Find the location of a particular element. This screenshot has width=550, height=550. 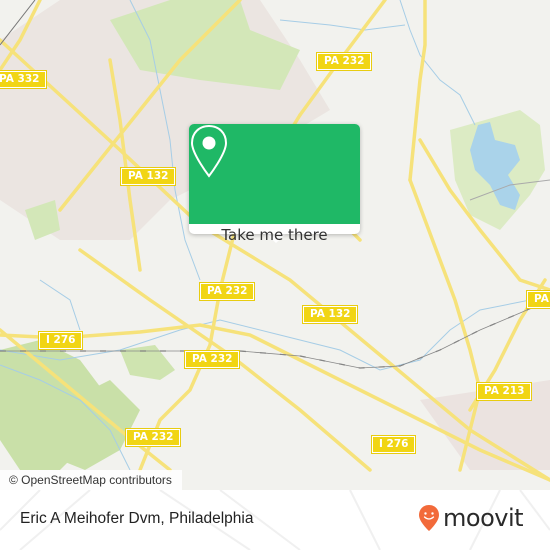

take-me-there-button: Take me there is located at coordinates (274, 235).